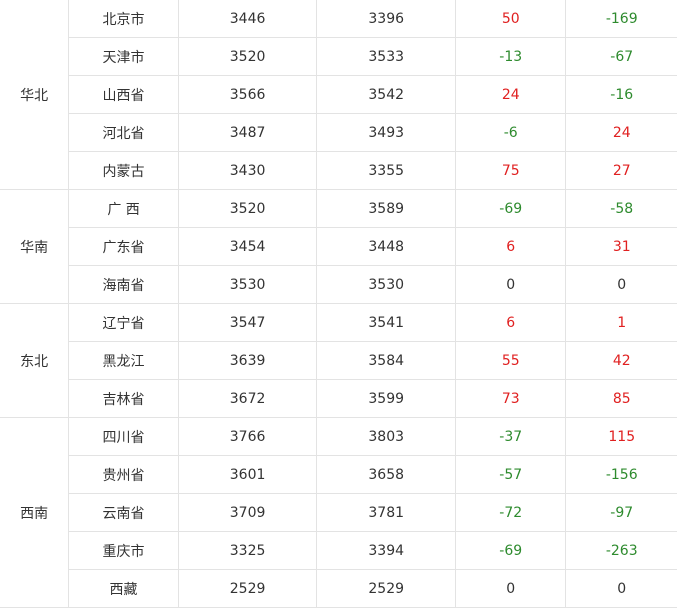 This screenshot has width=677, height=608. What do you see at coordinates (247, 132) in the screenshot?
I see `value-a-cell: 3487` at bounding box center [247, 132].